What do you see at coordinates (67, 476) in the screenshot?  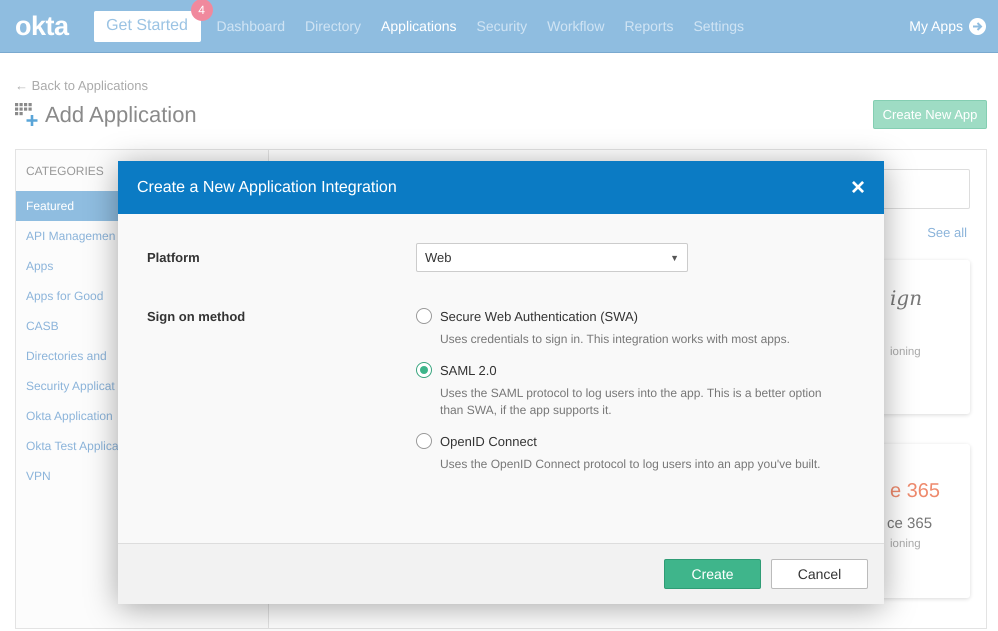 I see `category-item: VPN` at bounding box center [67, 476].